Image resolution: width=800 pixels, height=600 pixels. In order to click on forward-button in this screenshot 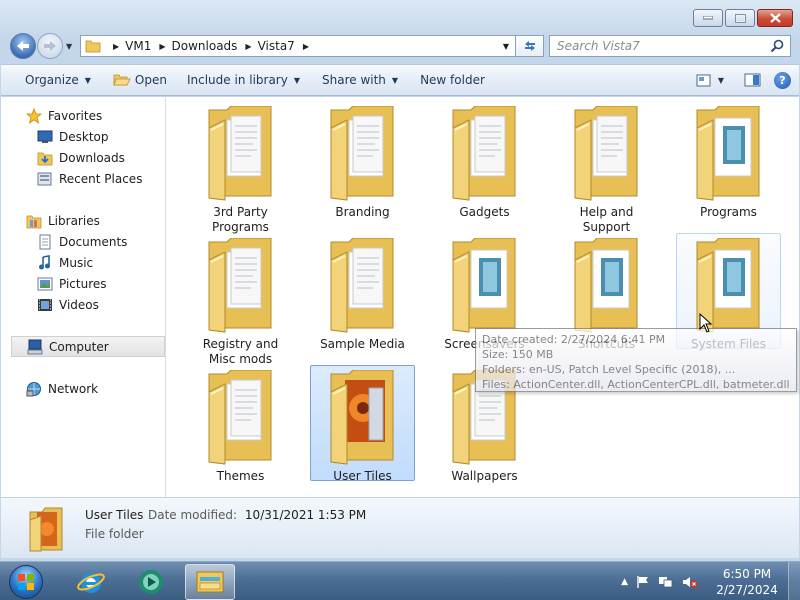, I will do `click(50, 46)`.